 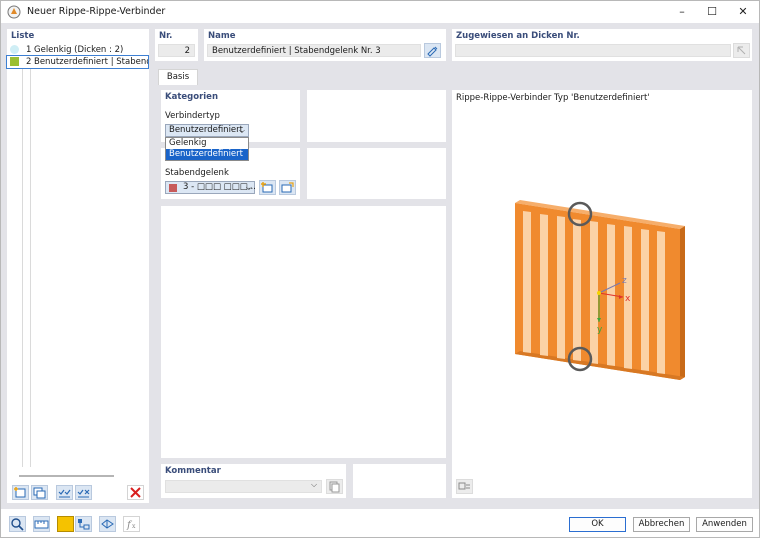 I want to click on copy-icon, so click(x=334, y=487).